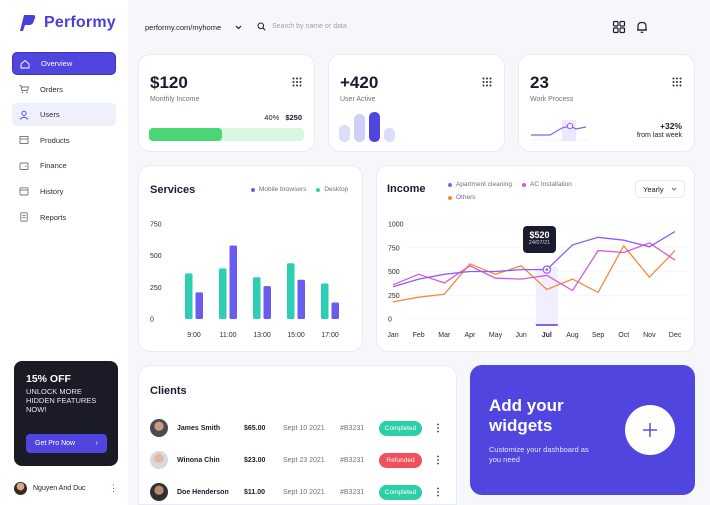  Describe the element at coordinates (396, 225) in the screenshot. I see `y-tick-label: 1000` at that location.